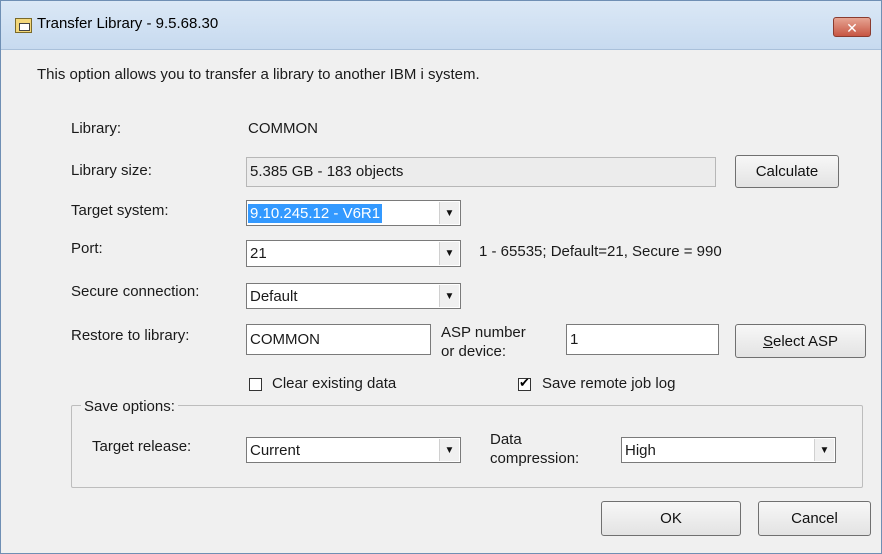 The image size is (882, 554). What do you see at coordinates (87, 248) in the screenshot?
I see `port-label: Port:` at bounding box center [87, 248].